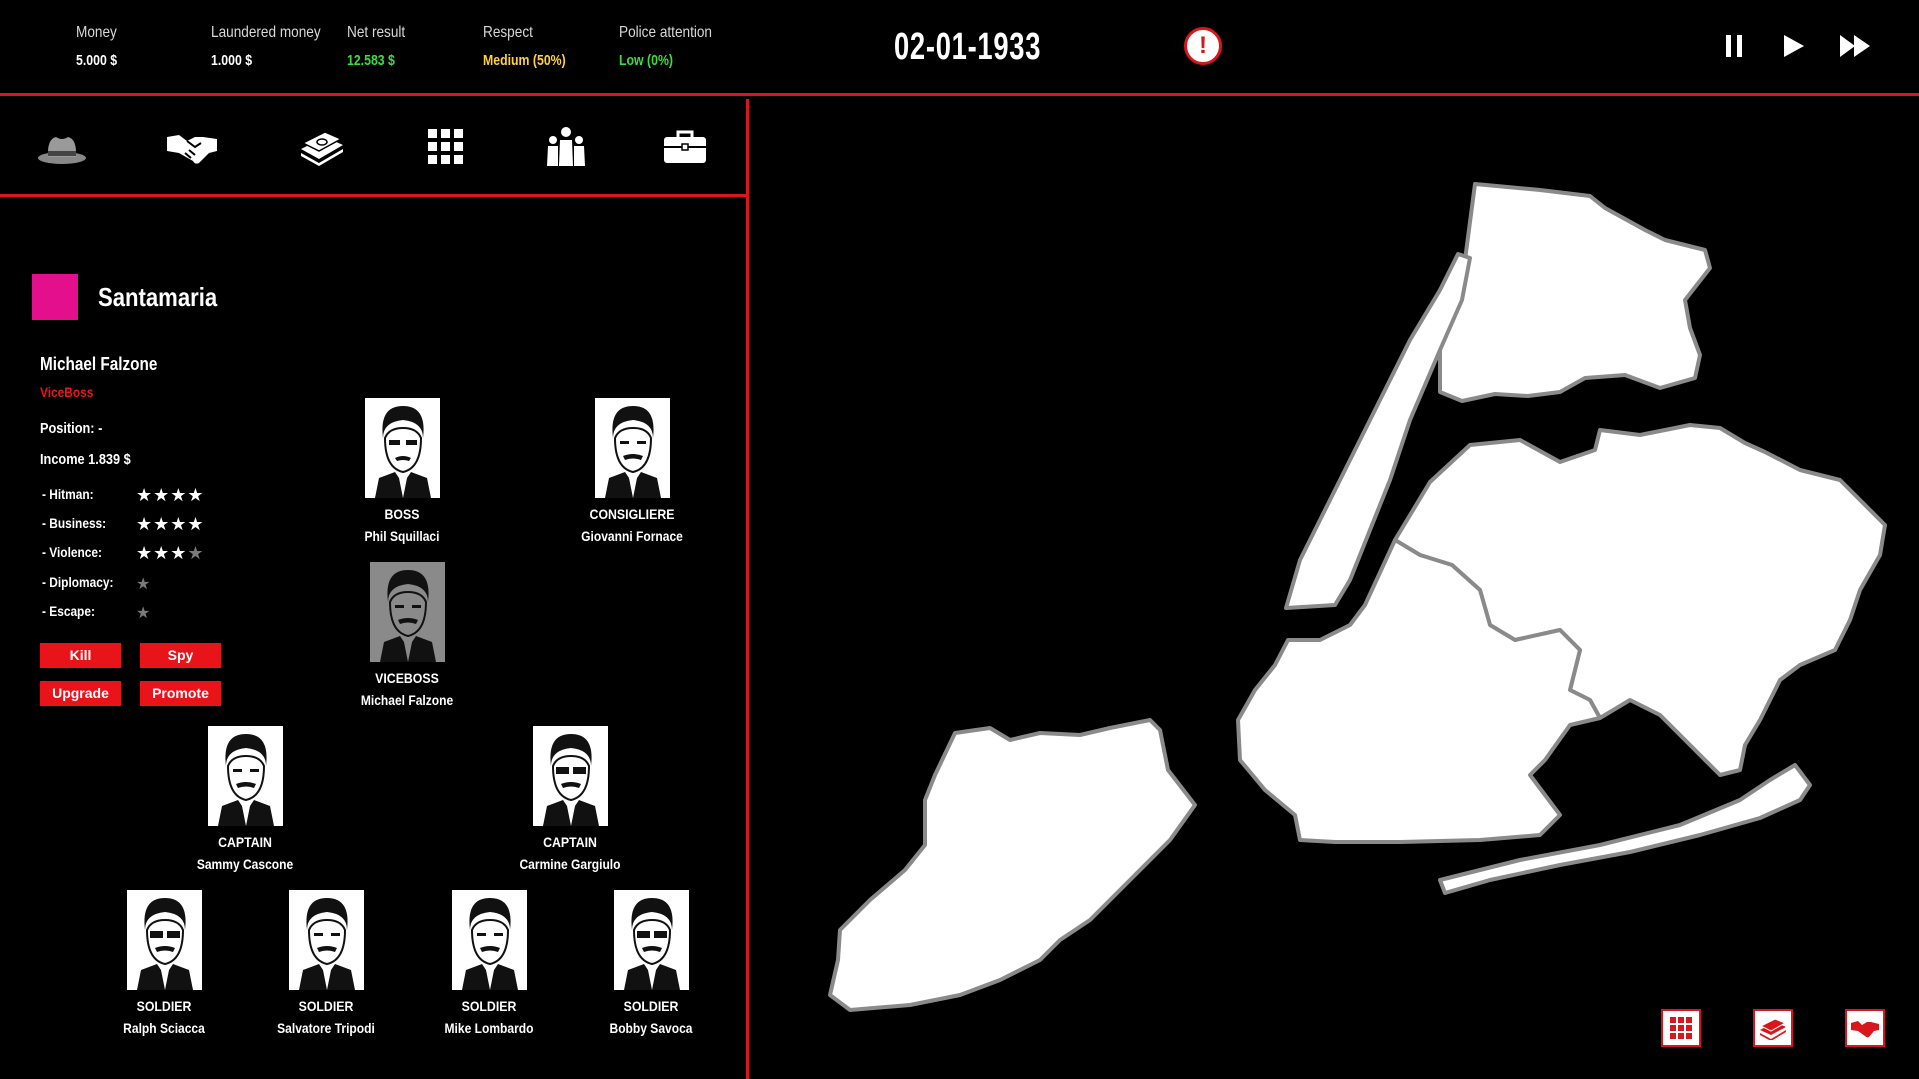  I want to click on member-name: Mike Lombardo, so click(489, 1028).